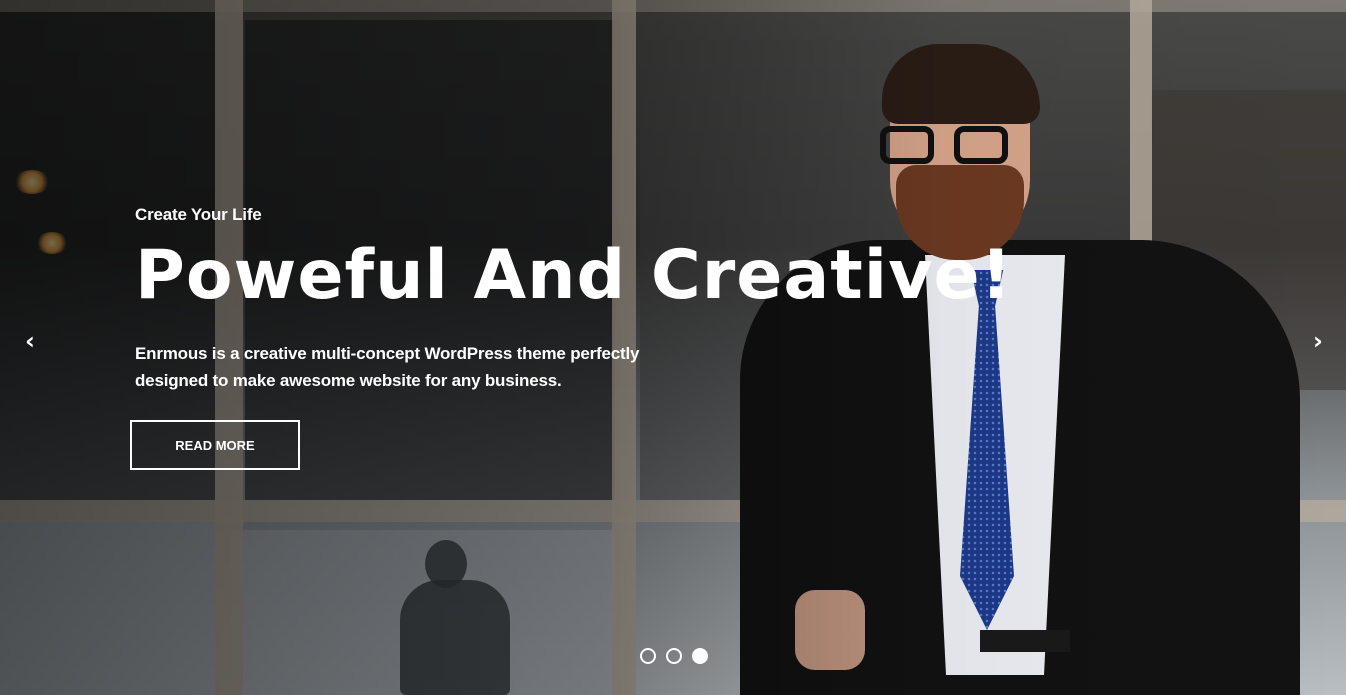  Describe the element at coordinates (1318, 341) in the screenshot. I see `chevron-right-icon: ›` at that location.